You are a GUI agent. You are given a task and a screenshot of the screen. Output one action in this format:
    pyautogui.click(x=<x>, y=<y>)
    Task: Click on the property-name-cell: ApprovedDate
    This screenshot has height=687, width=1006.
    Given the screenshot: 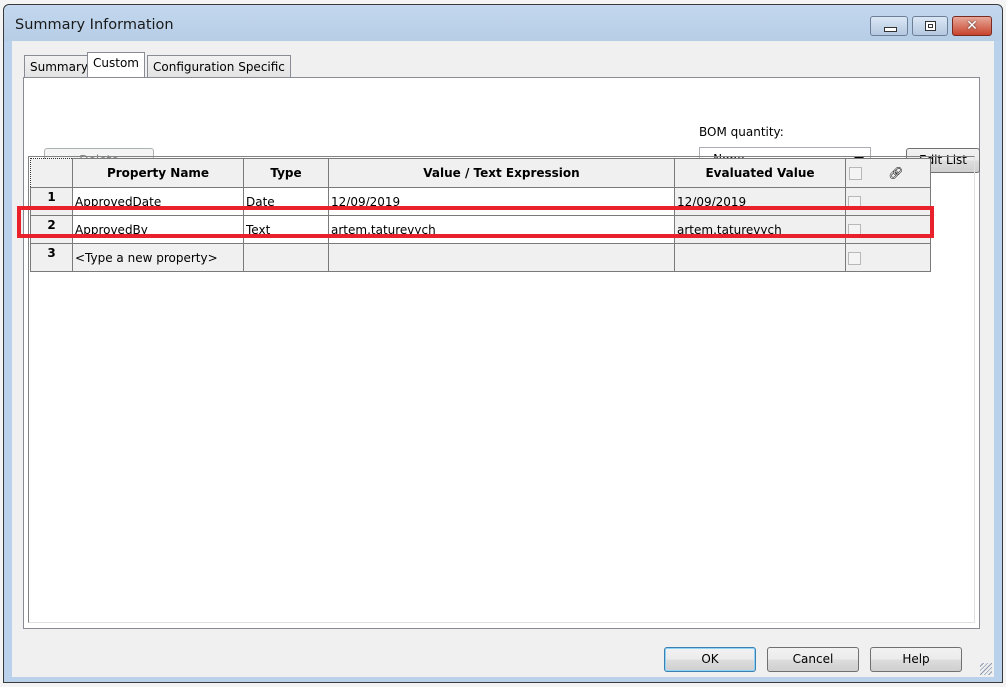 What is the action you would take?
    pyautogui.click(x=158, y=201)
    